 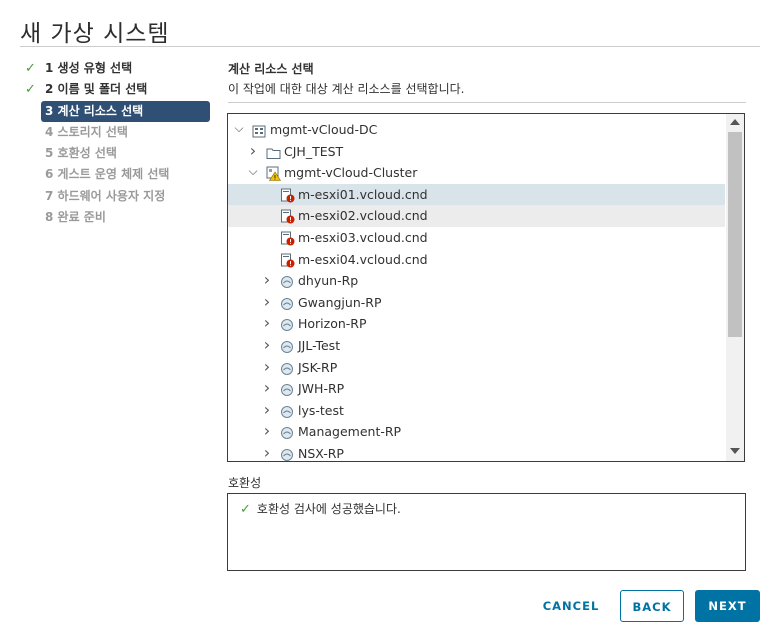 What do you see at coordinates (351, 173) in the screenshot?
I see `tree-item-label: mgmt-vCloud-Cluster` at bounding box center [351, 173].